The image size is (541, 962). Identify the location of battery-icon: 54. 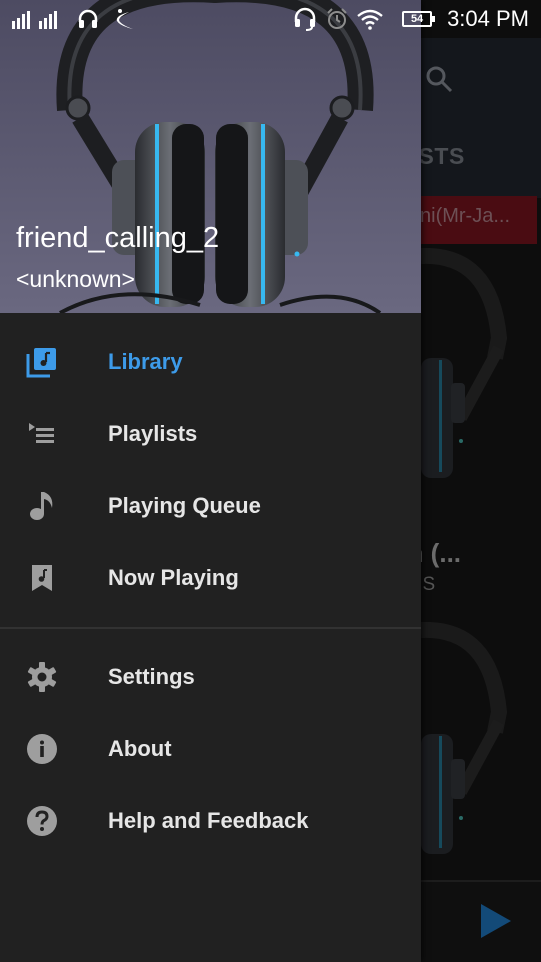
(419, 19).